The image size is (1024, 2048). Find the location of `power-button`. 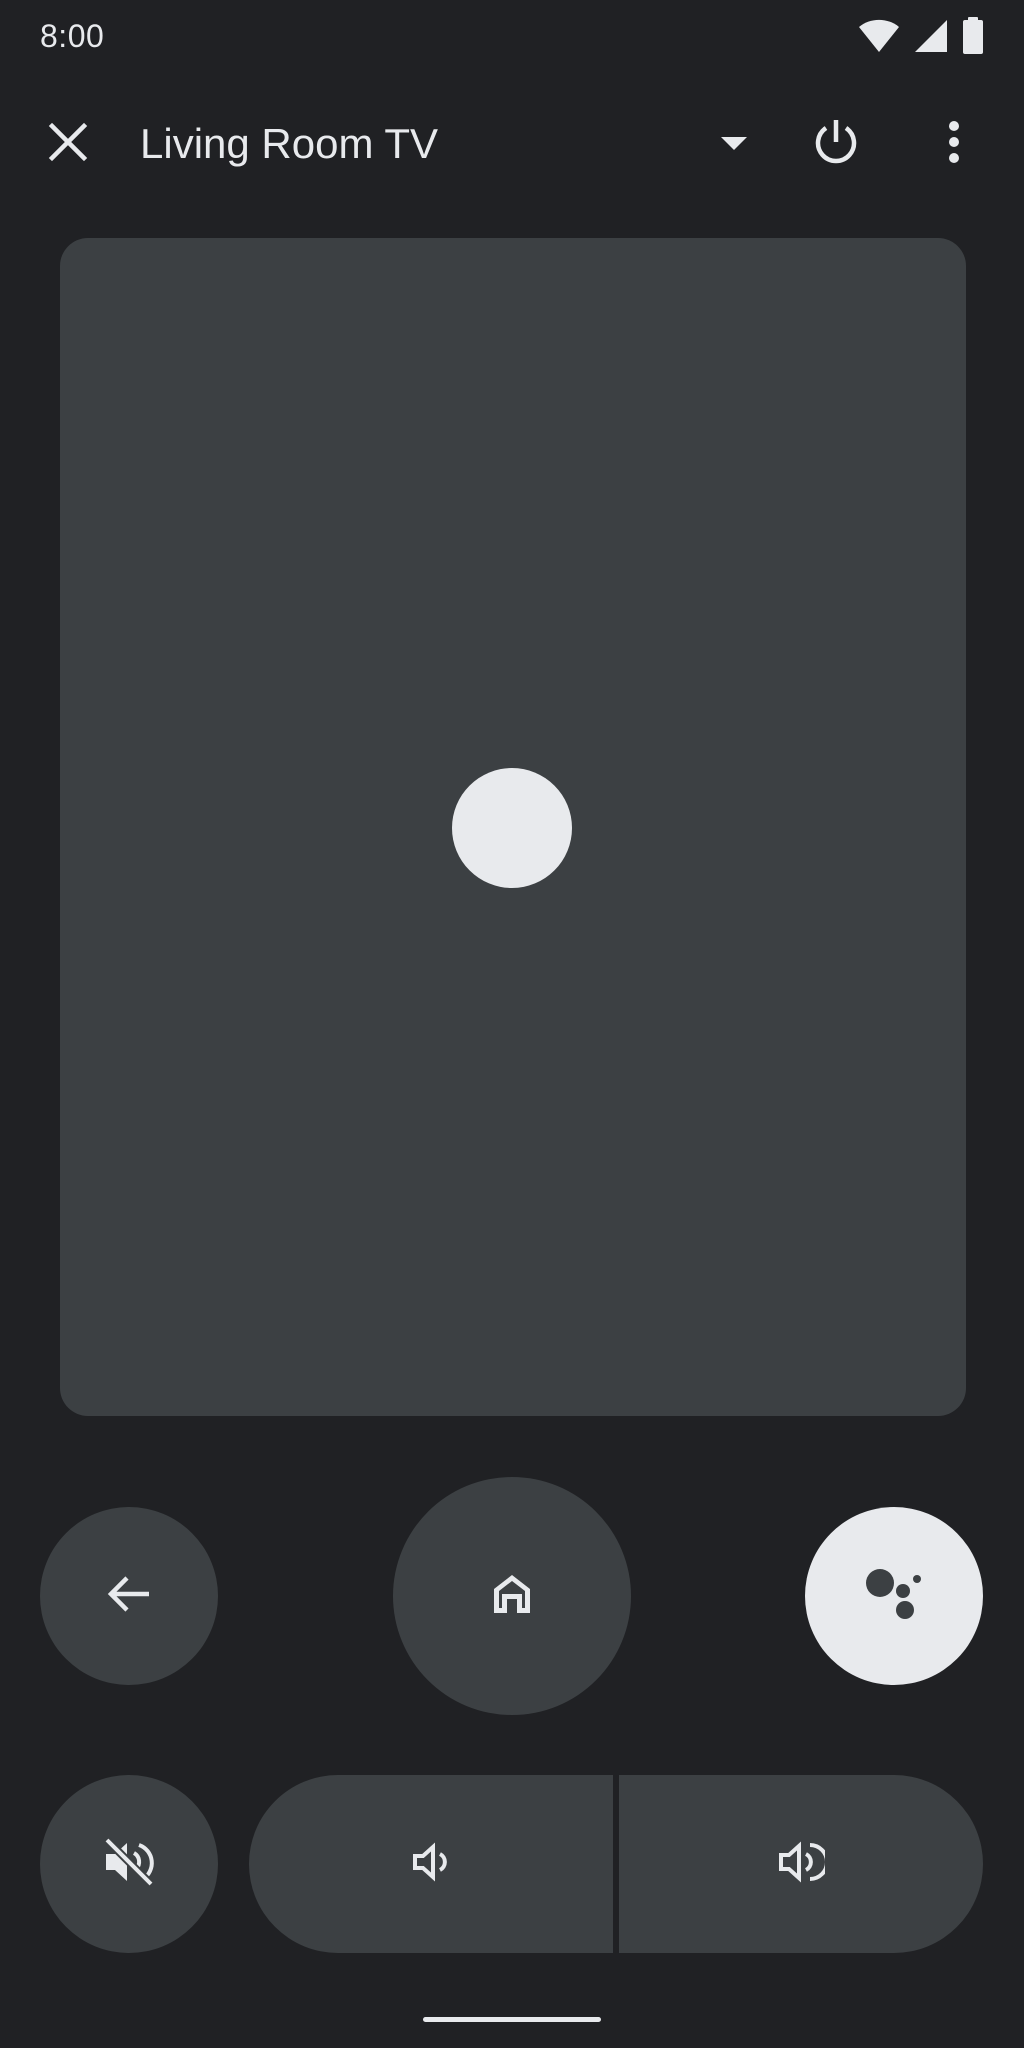

power-button is located at coordinates (836, 144).